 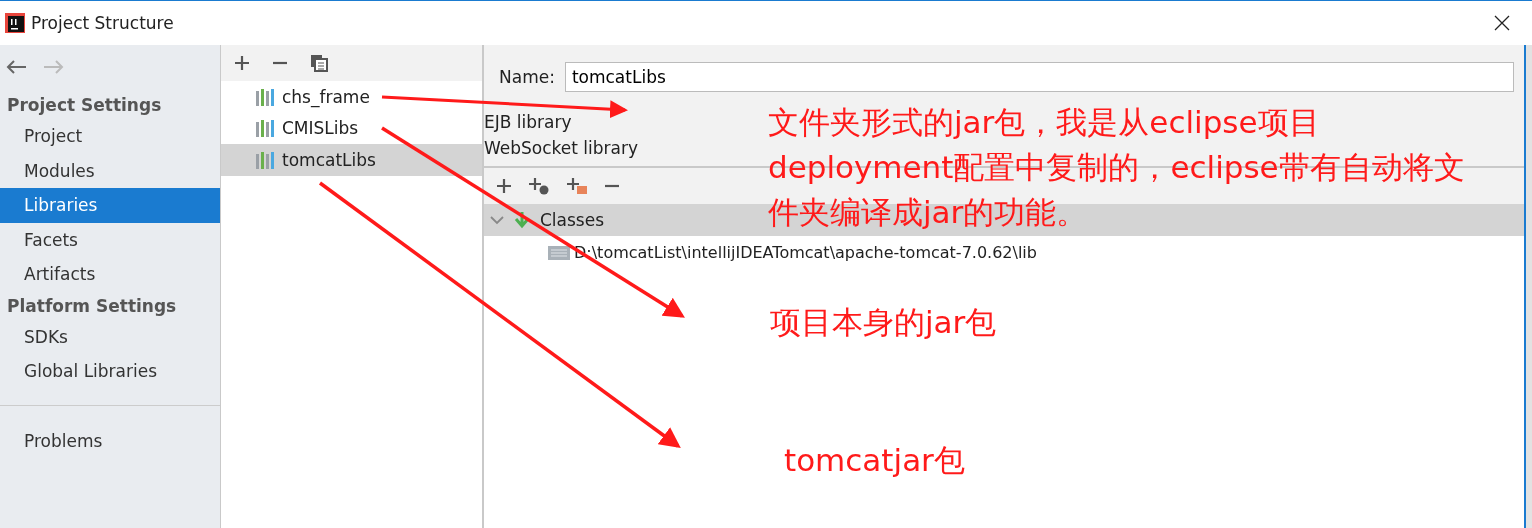 I want to click on name-label: Name:, so click(x=527, y=77).